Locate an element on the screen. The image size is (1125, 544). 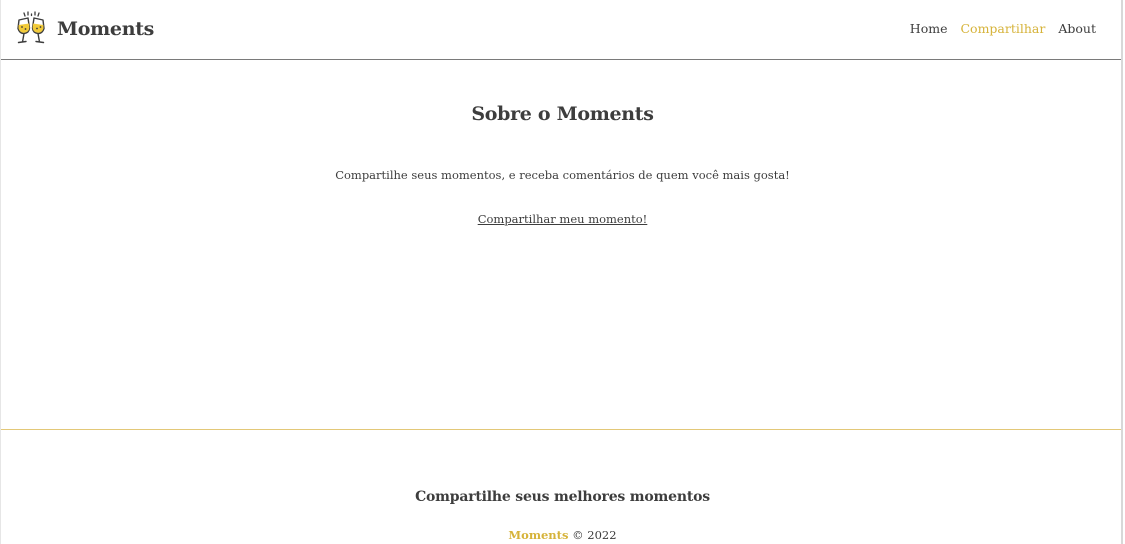
footer-copyright: Moments © 2022 is located at coordinates (562, 535).